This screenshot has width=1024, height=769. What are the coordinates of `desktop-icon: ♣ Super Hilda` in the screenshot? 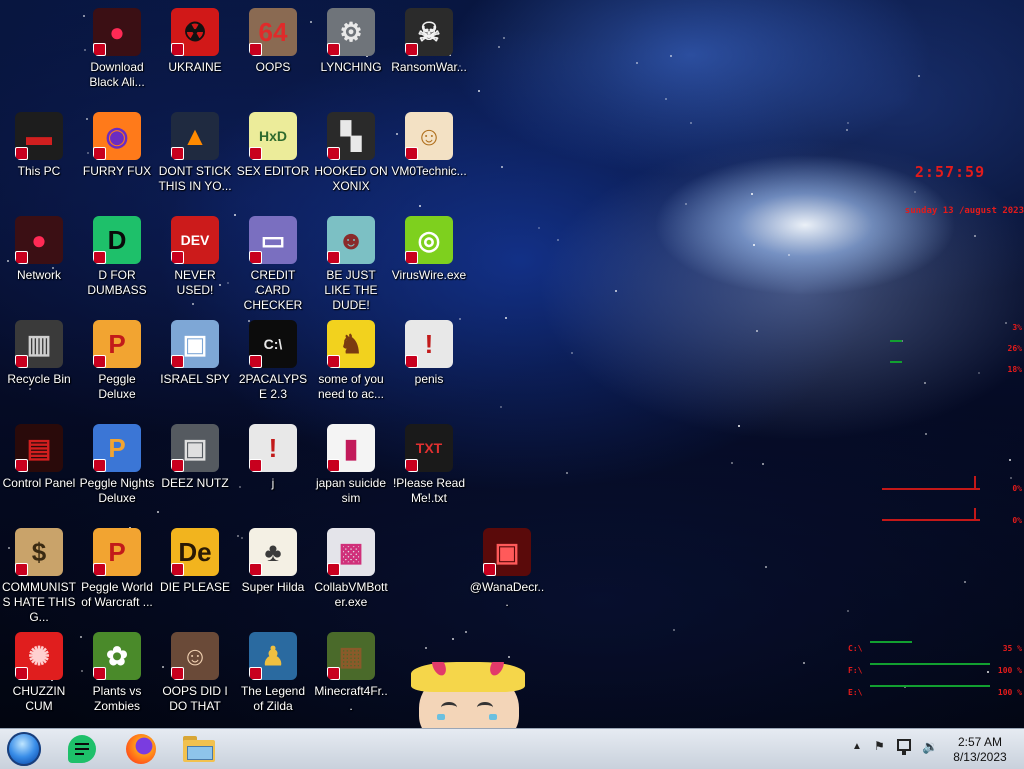 It's located at (273, 571).